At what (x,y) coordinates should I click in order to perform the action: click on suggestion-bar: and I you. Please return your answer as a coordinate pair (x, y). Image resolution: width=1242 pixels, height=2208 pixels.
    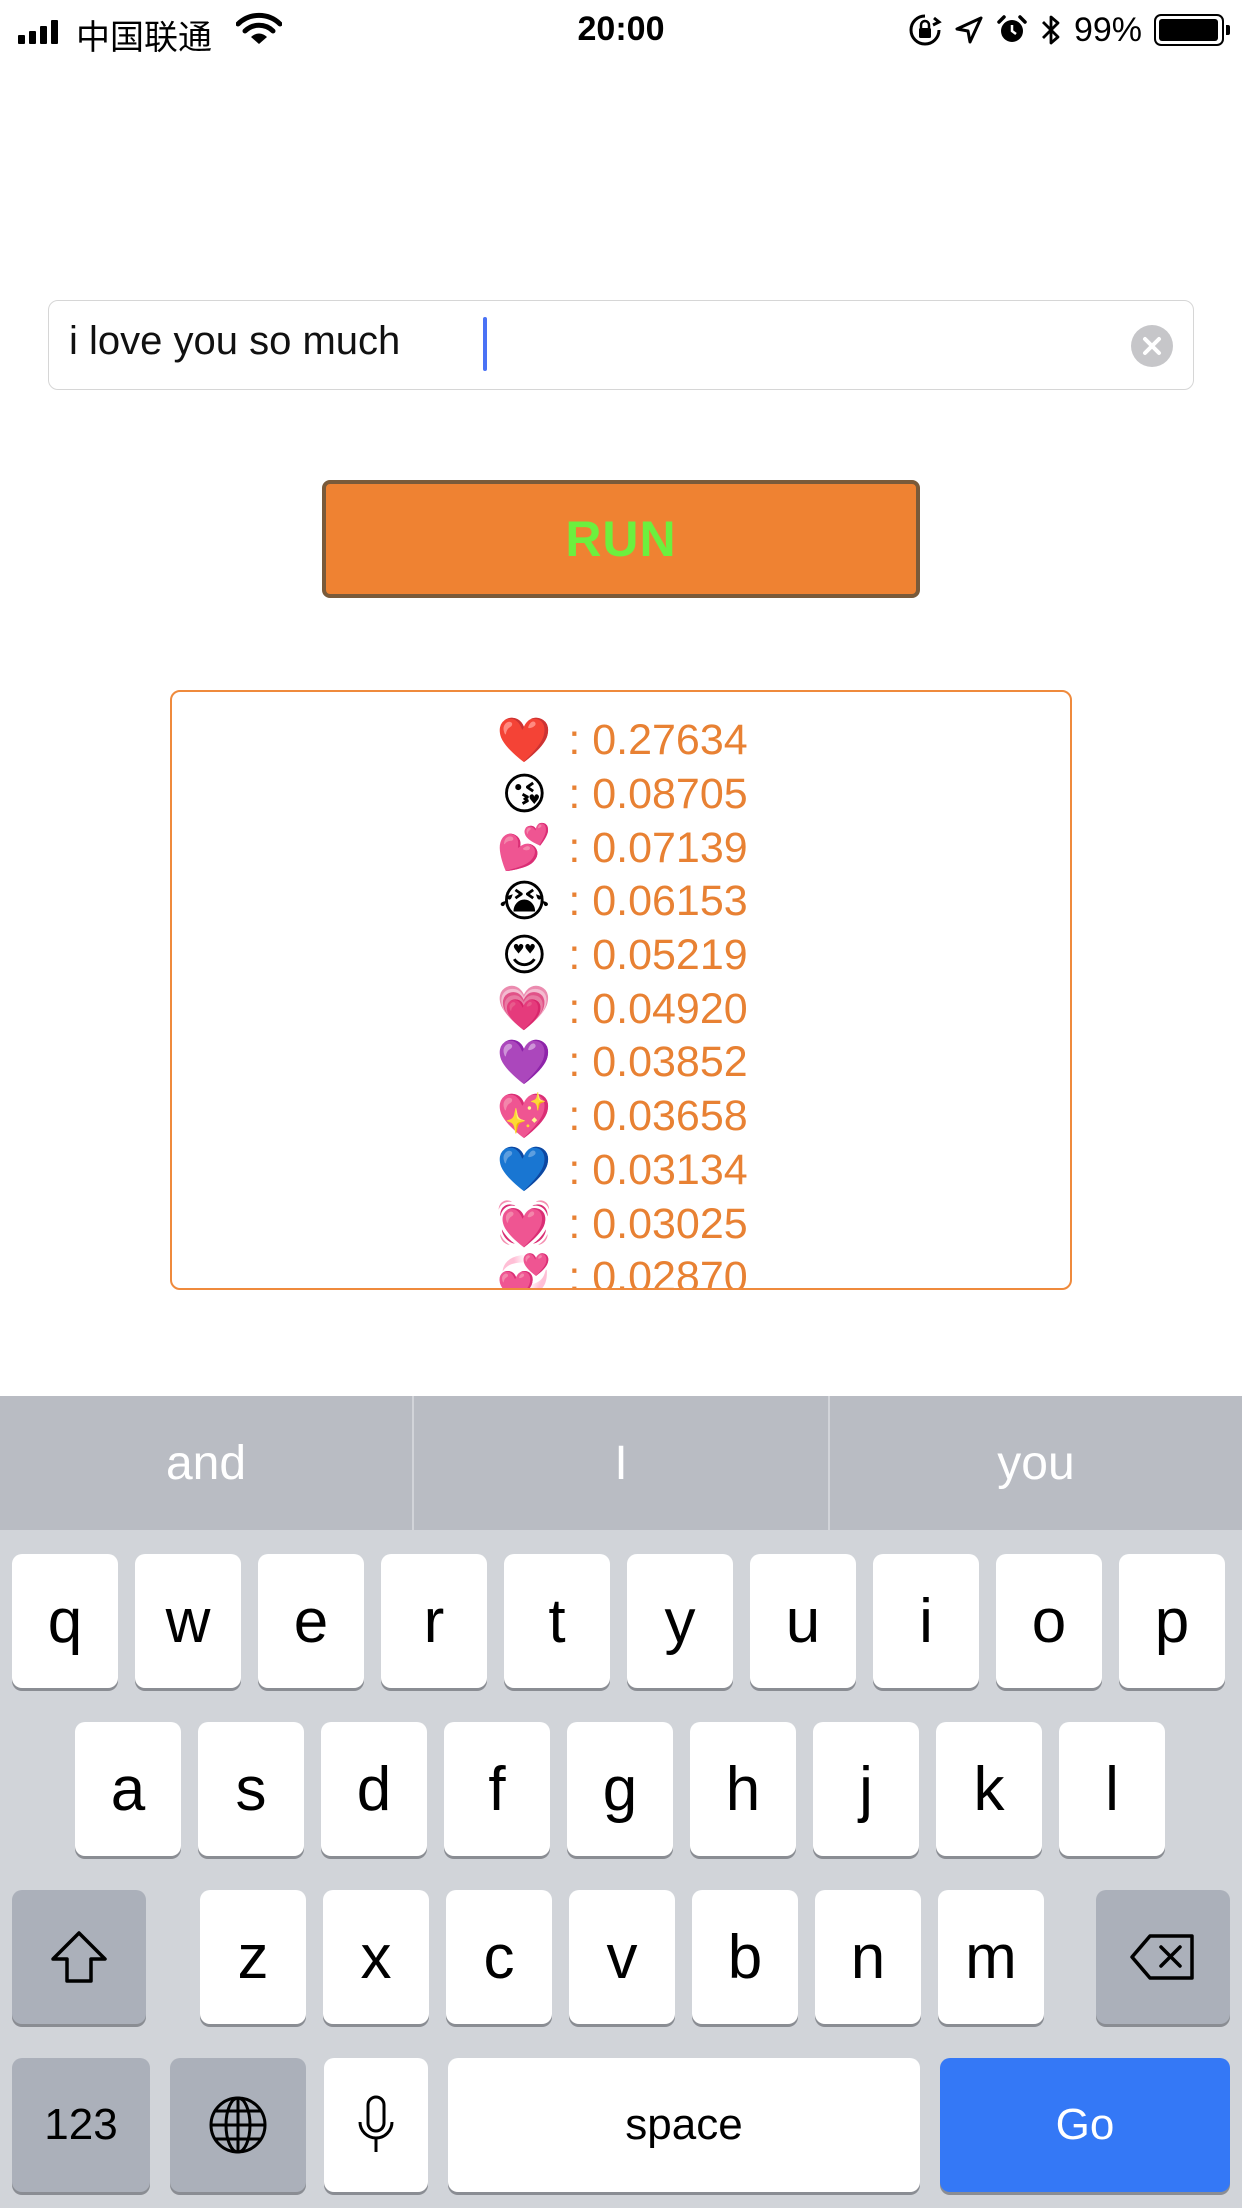
    Looking at the image, I should click on (621, 1463).